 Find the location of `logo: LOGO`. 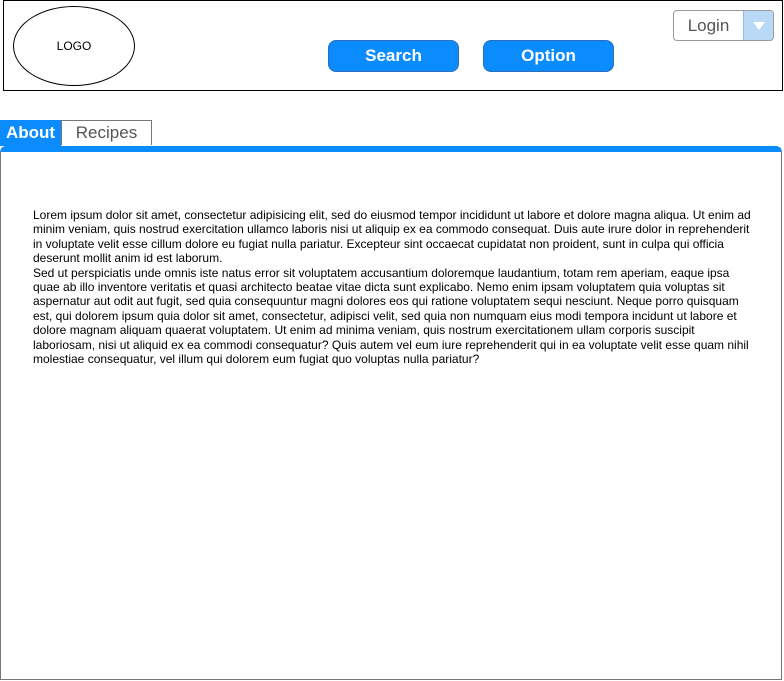

logo: LOGO is located at coordinates (74, 46).